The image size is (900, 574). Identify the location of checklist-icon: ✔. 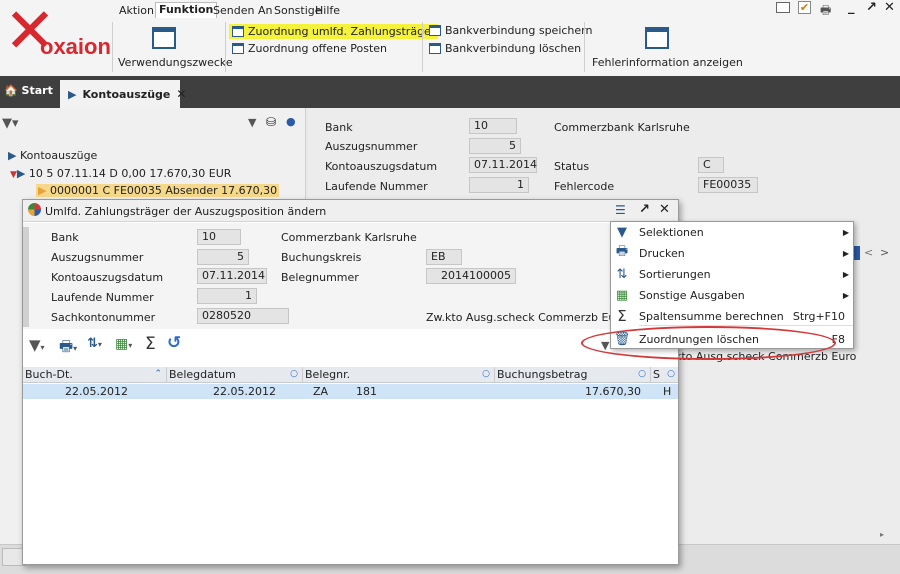
(804, 7).